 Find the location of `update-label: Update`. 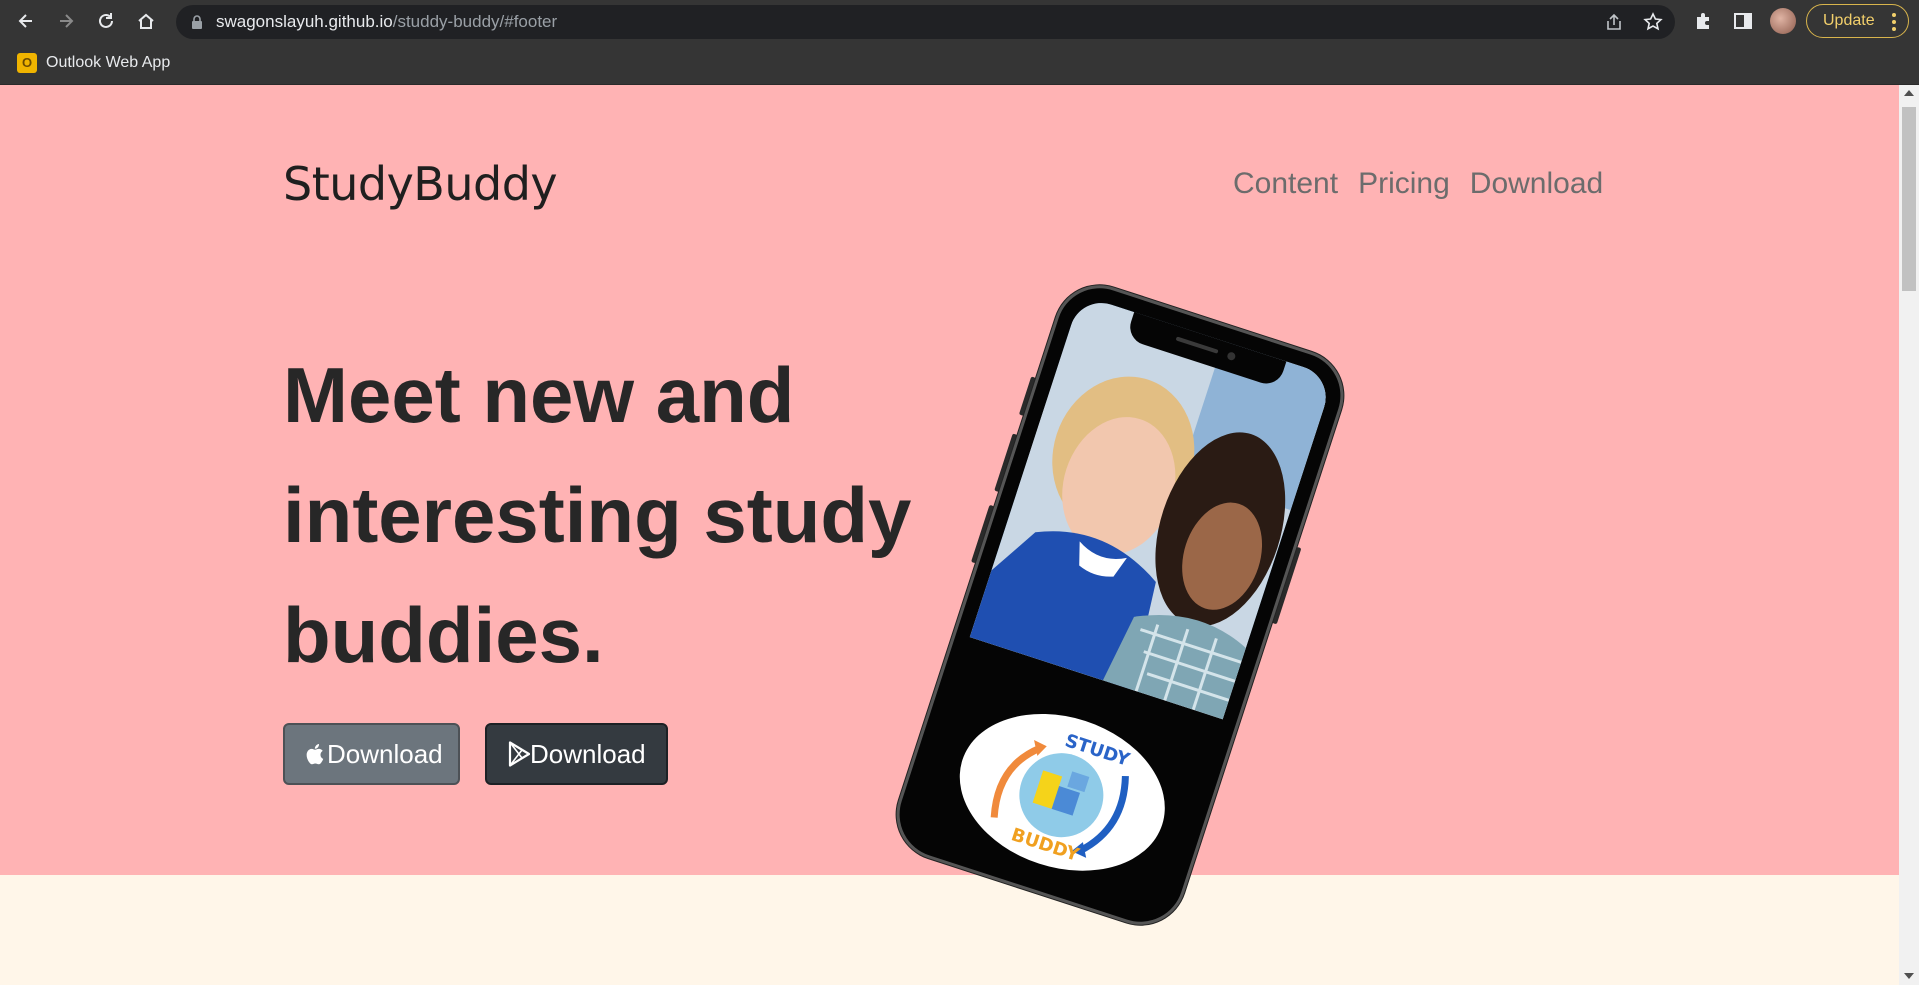

update-label: Update is located at coordinates (1849, 20).